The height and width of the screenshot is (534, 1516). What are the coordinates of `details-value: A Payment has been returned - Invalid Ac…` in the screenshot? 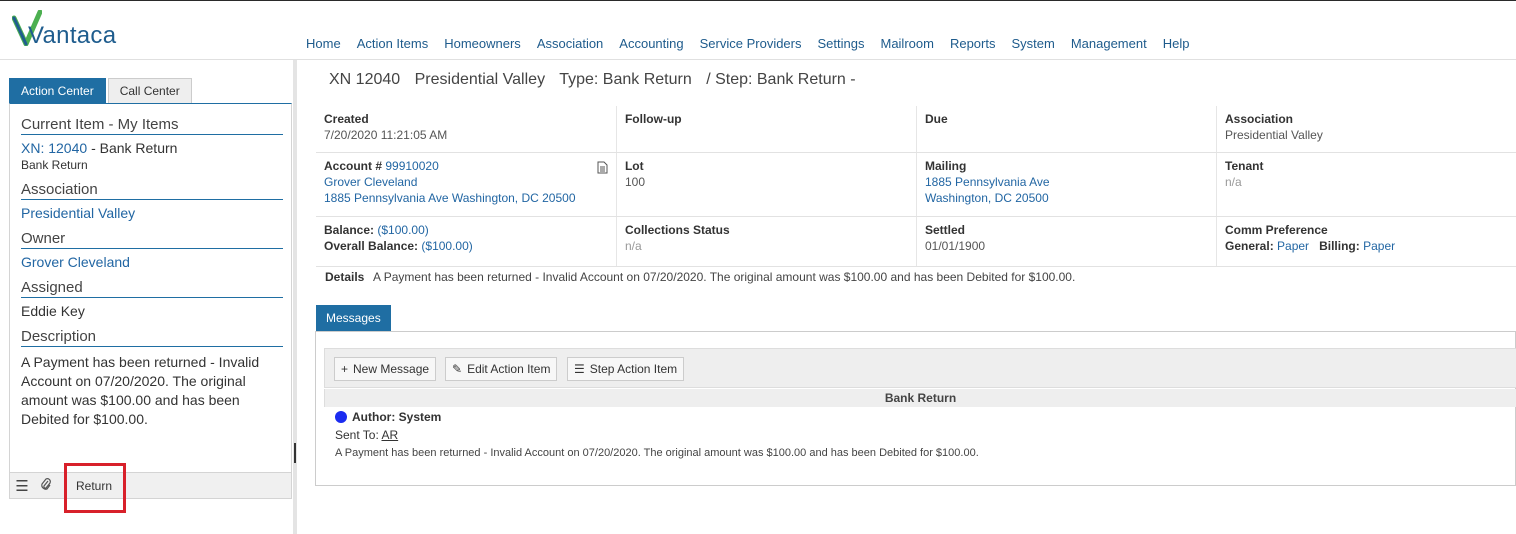 It's located at (724, 277).